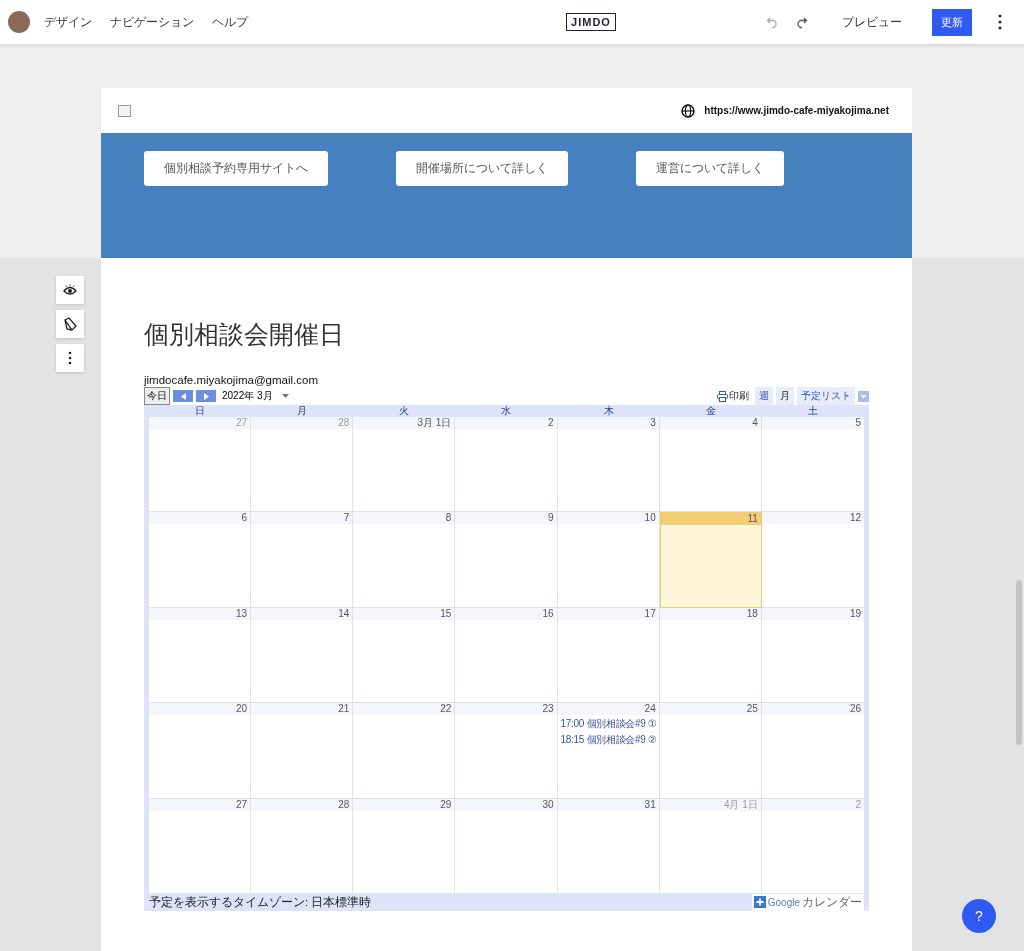 This screenshot has width=1024, height=951. What do you see at coordinates (812, 411) in the screenshot?
I see `weekday-header: 土` at bounding box center [812, 411].